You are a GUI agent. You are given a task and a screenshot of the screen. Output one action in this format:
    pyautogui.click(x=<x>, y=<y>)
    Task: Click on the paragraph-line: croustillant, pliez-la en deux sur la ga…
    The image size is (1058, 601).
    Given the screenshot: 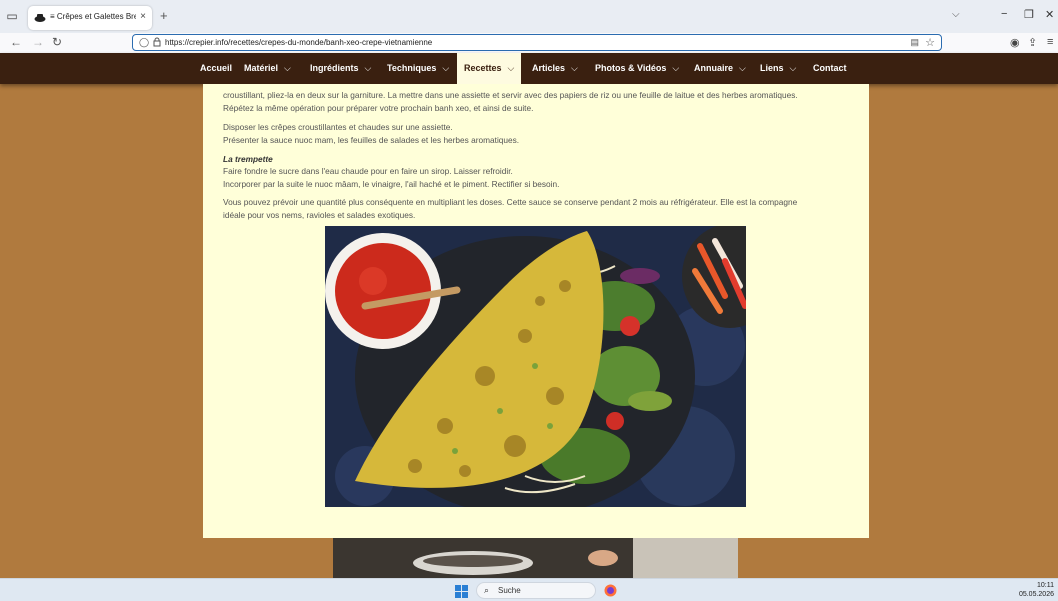 What is the action you would take?
    pyautogui.click(x=510, y=95)
    